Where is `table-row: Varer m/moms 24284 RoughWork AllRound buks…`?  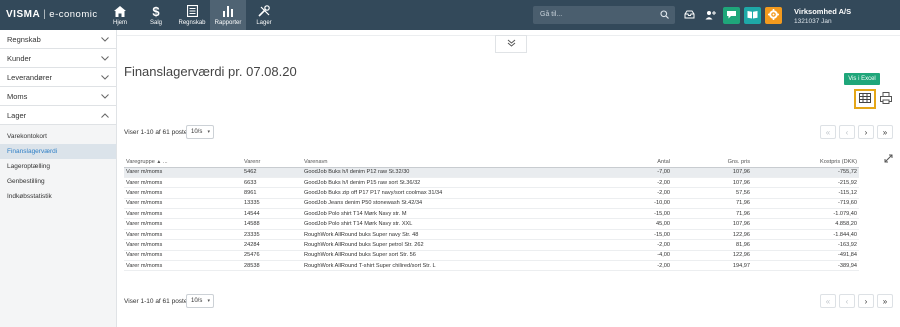 table-row: Varer m/moms 24284 RoughWork AllRound buks… is located at coordinates (491, 245).